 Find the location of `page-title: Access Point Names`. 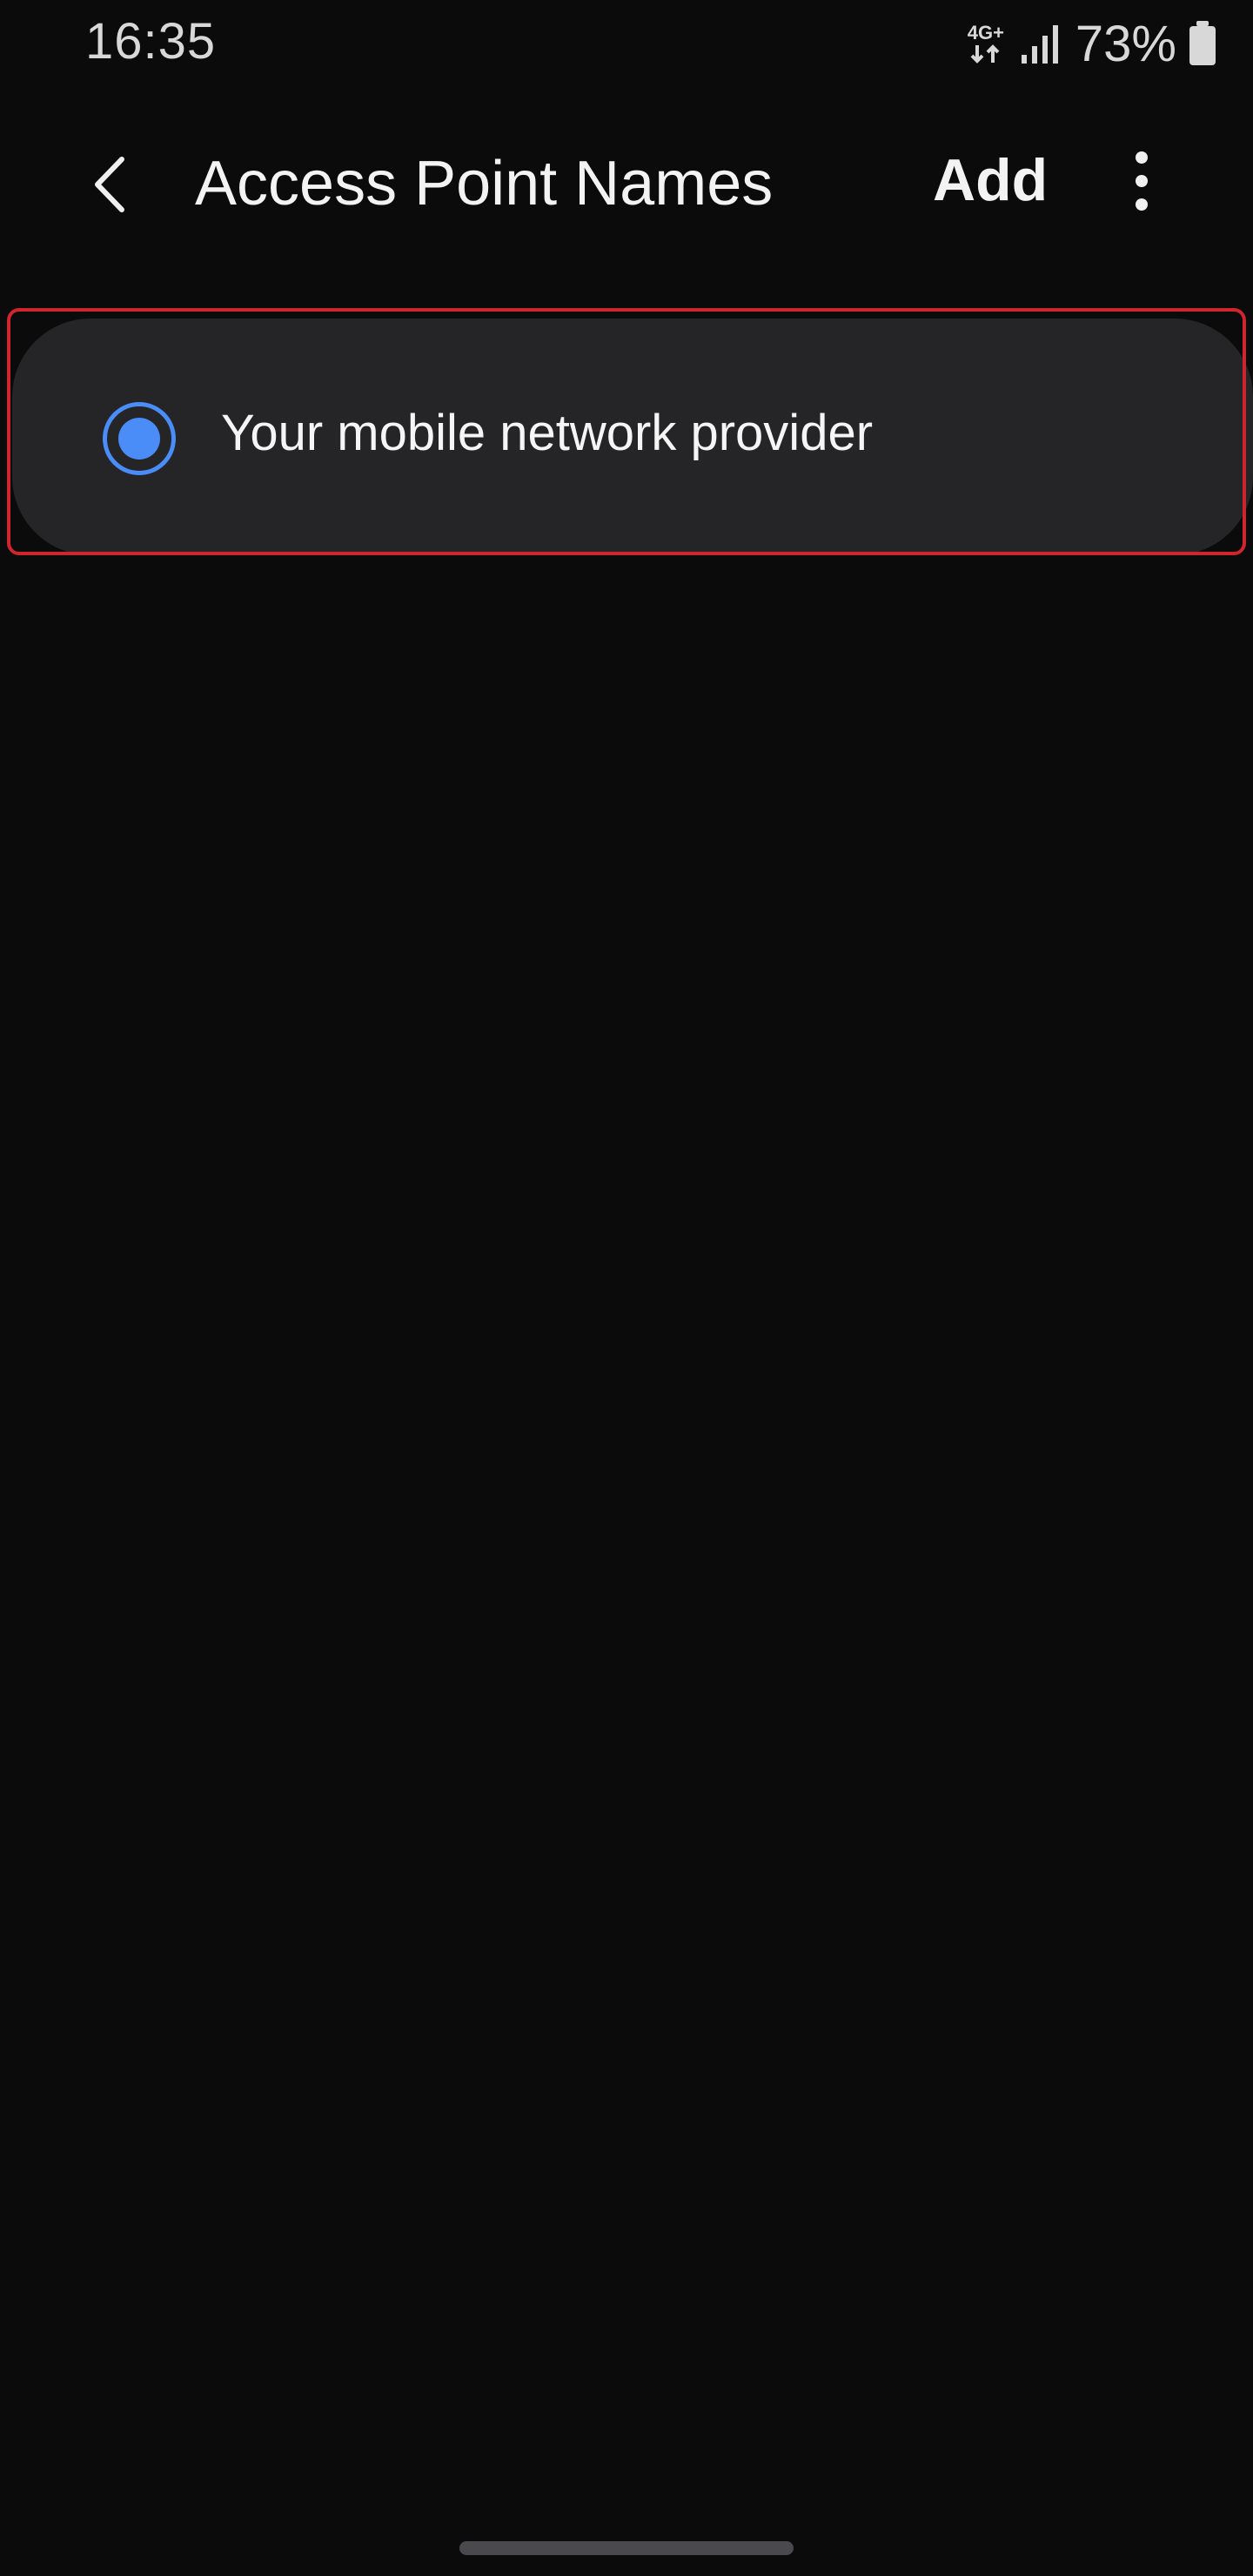

page-title: Access Point Names is located at coordinates (485, 184).